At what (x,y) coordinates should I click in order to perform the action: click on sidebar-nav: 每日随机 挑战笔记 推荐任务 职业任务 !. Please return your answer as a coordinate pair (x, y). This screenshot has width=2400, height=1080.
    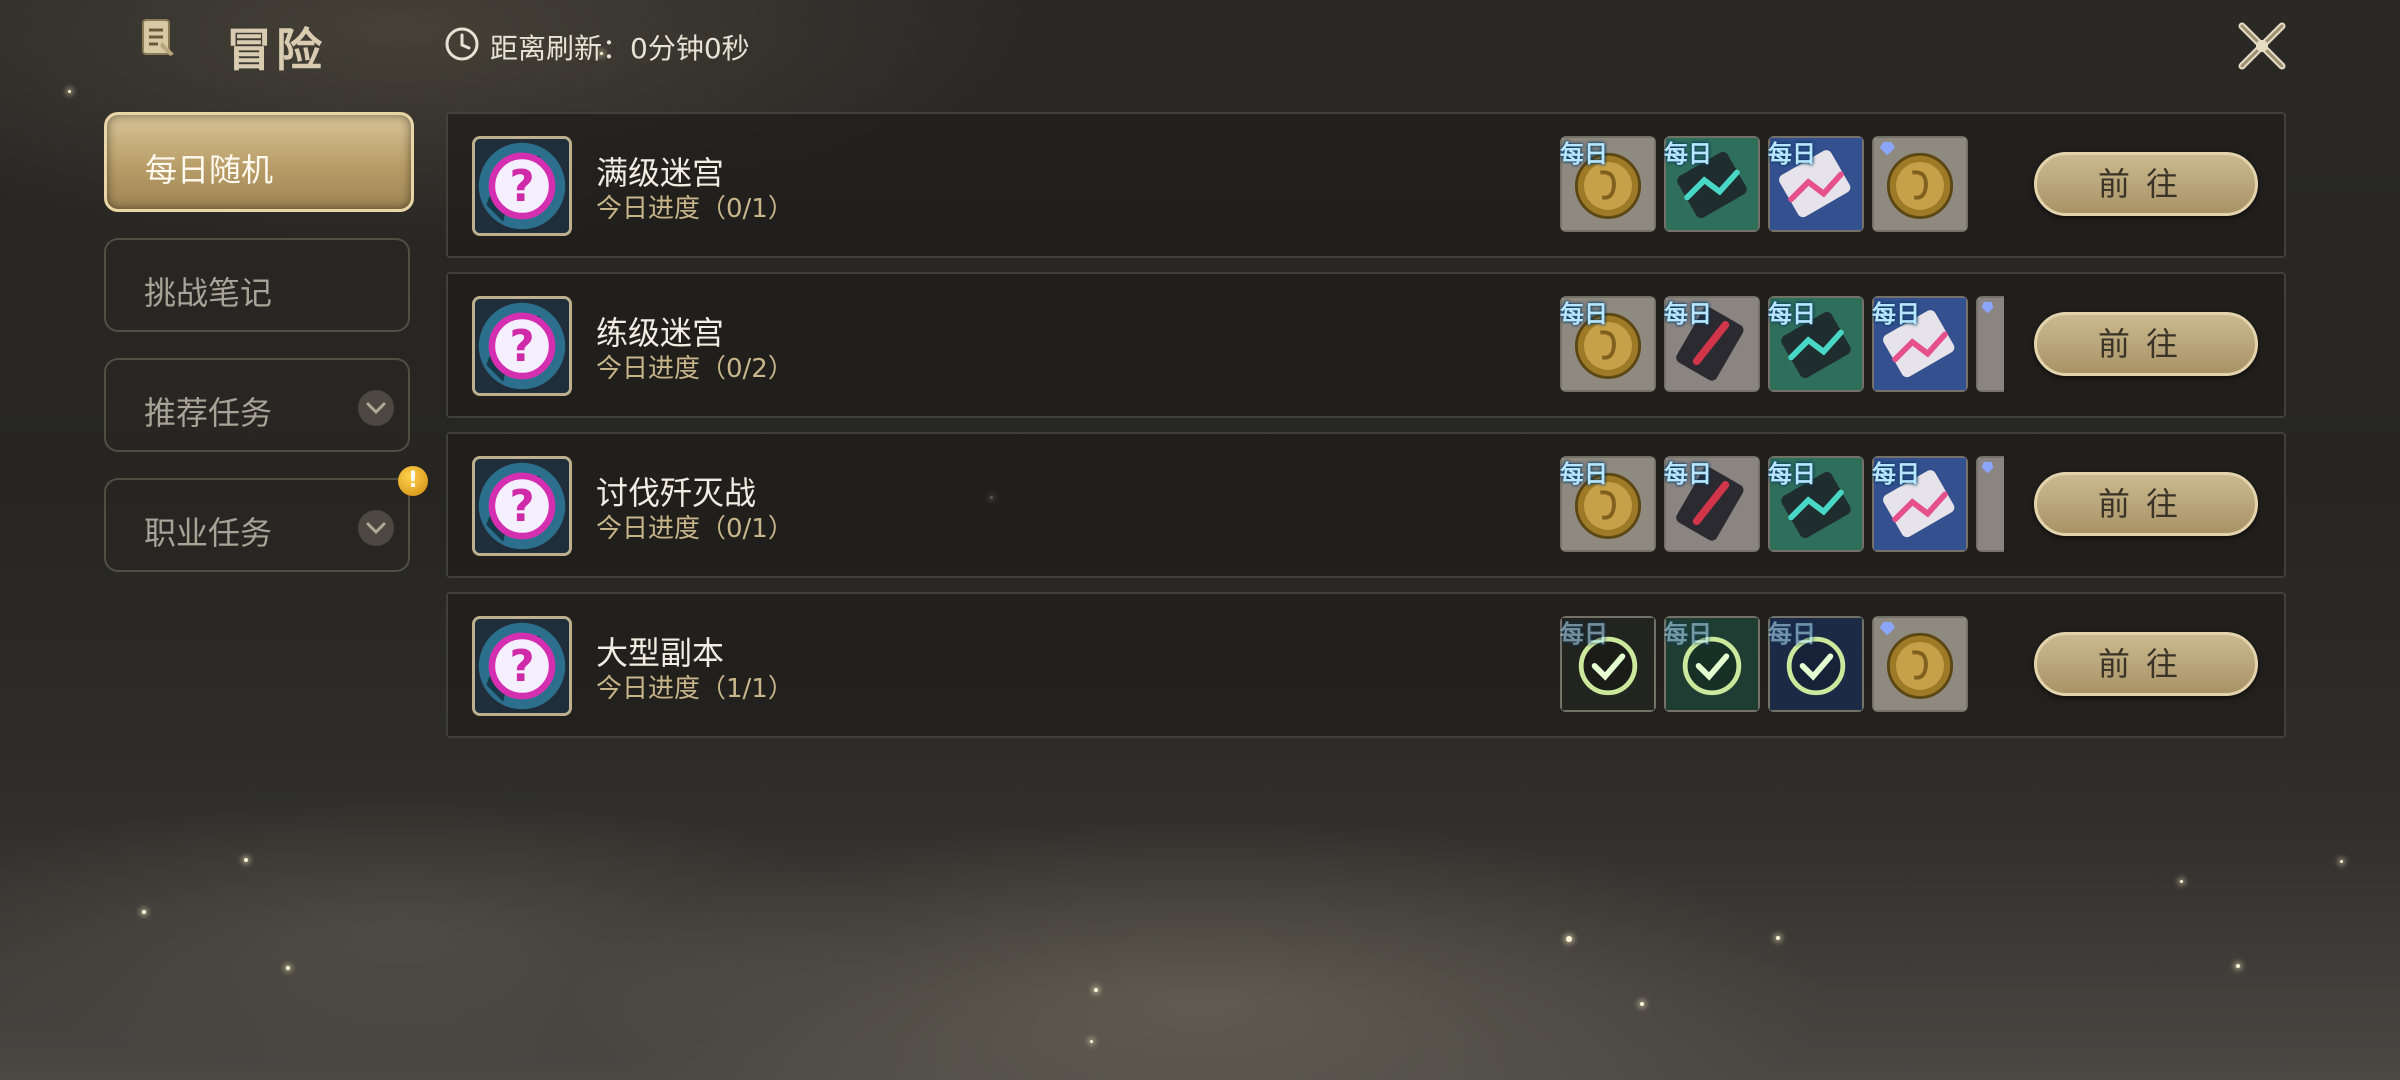
    Looking at the image, I should click on (266, 355).